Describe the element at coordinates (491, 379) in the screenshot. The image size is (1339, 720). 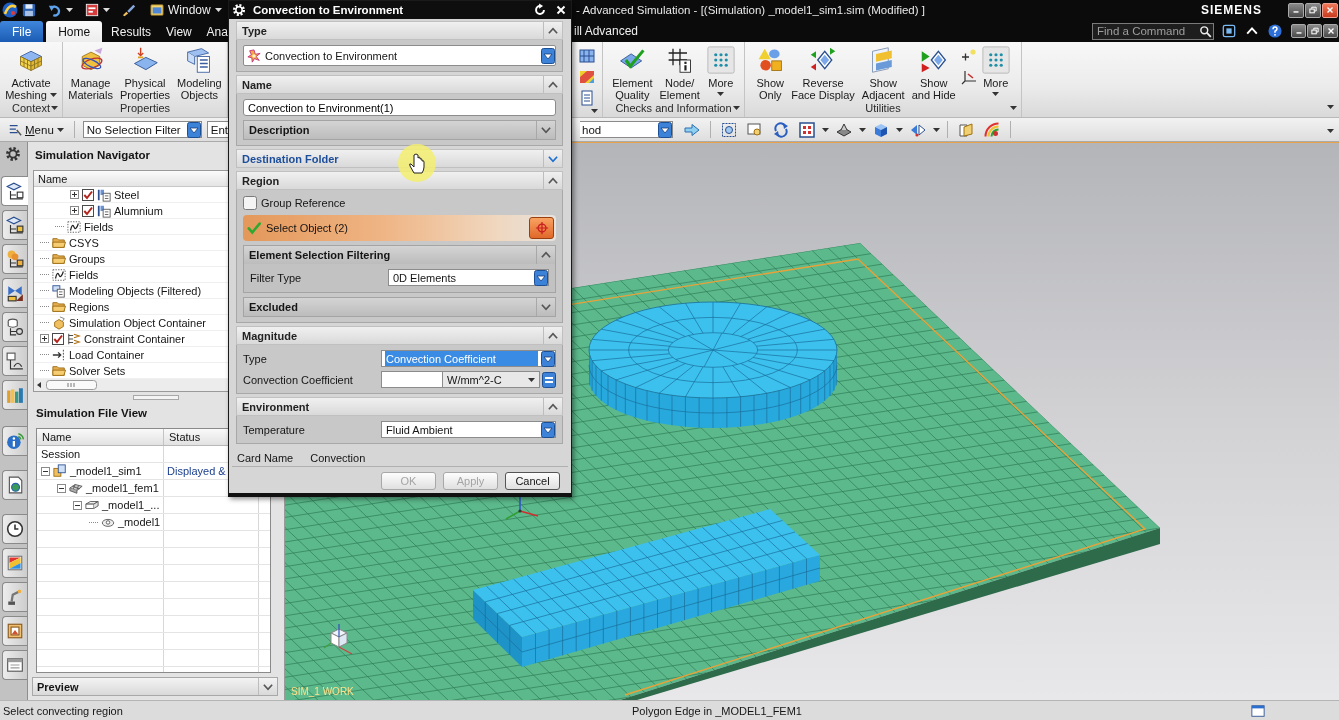
I see `unit-dropdown: W/mm^2-C` at that location.